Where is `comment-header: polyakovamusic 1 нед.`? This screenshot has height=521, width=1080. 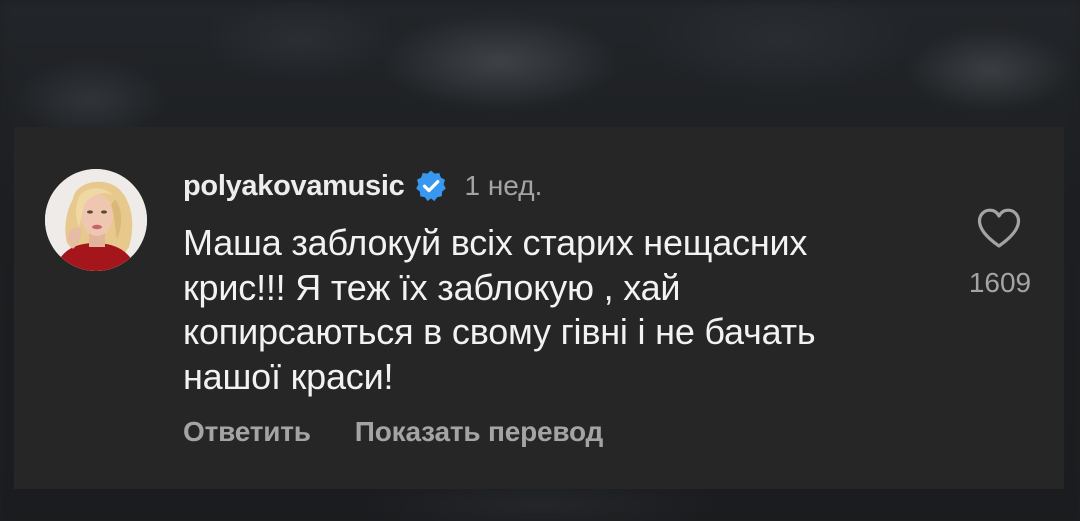 comment-header: polyakovamusic 1 нед. is located at coordinates (362, 186).